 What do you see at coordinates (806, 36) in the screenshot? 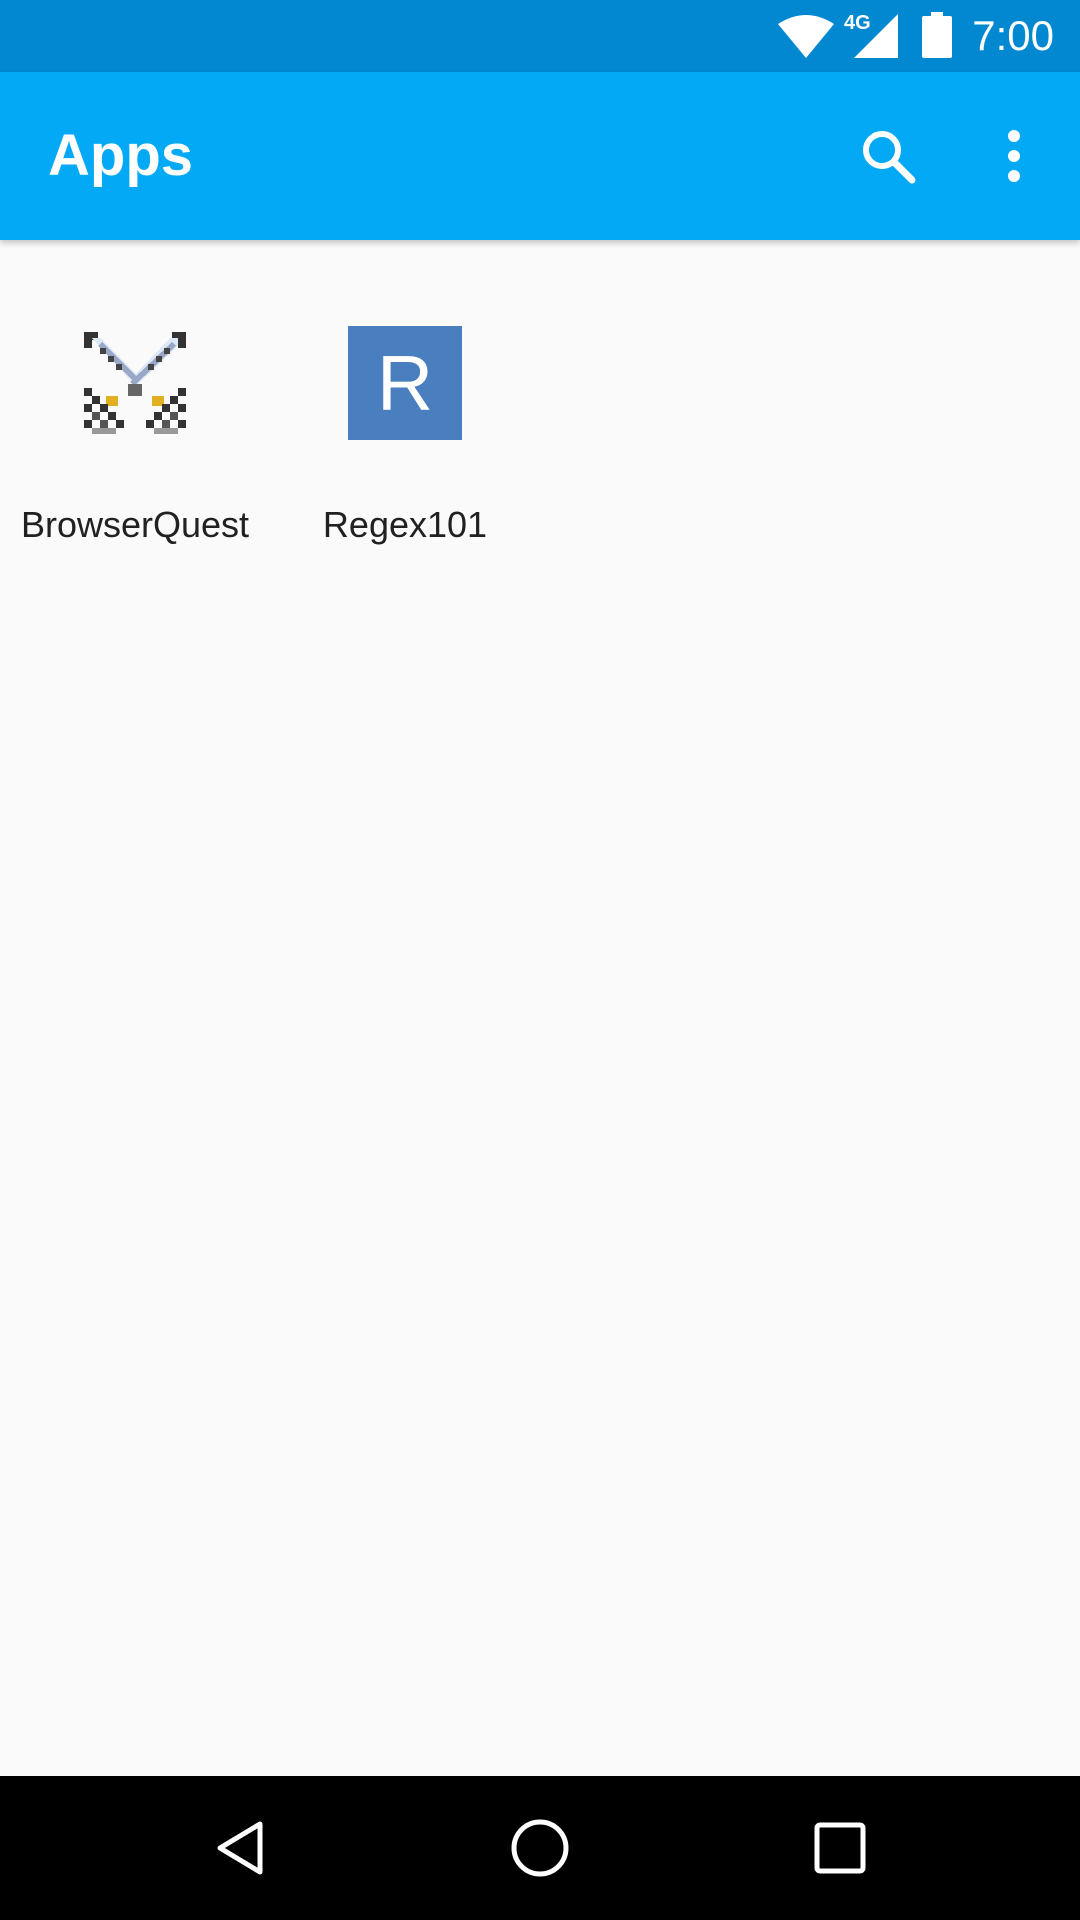
I see `wifi-icon` at bounding box center [806, 36].